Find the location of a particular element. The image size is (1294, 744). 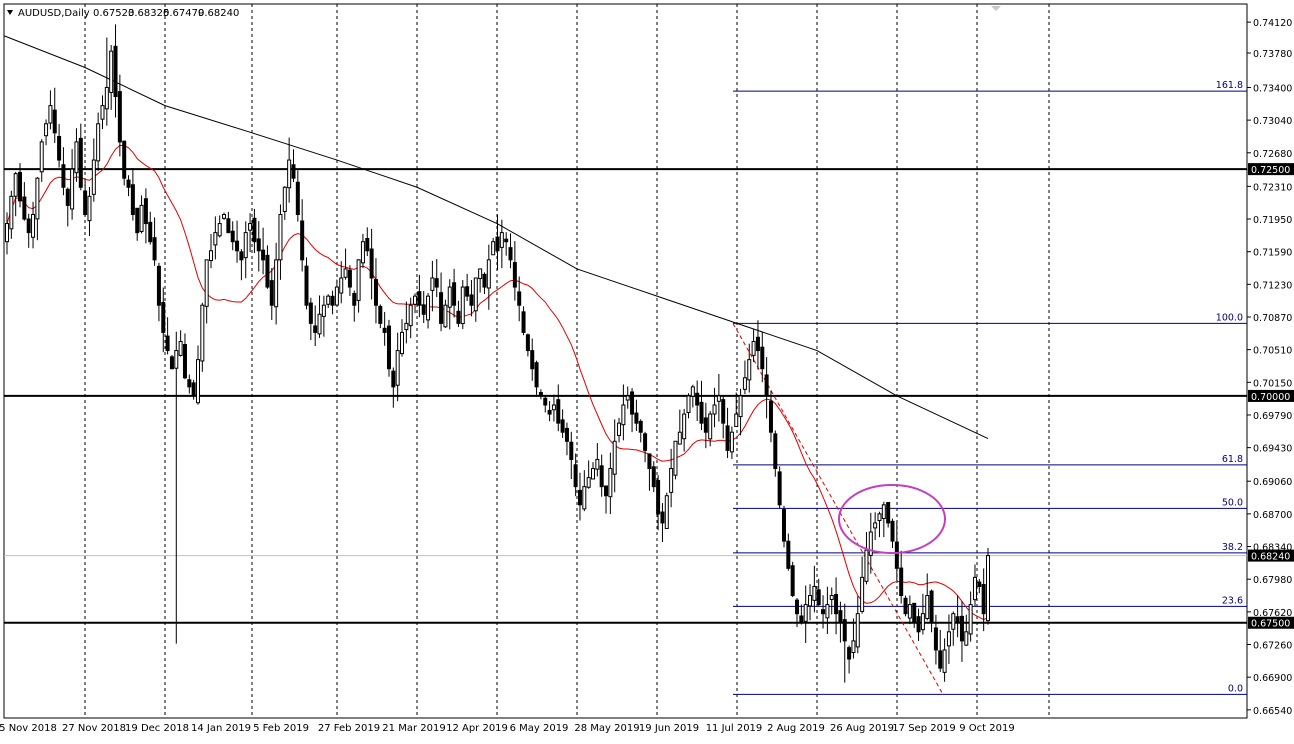

y-tick-label: 0.67260 is located at coordinates (1272, 646).